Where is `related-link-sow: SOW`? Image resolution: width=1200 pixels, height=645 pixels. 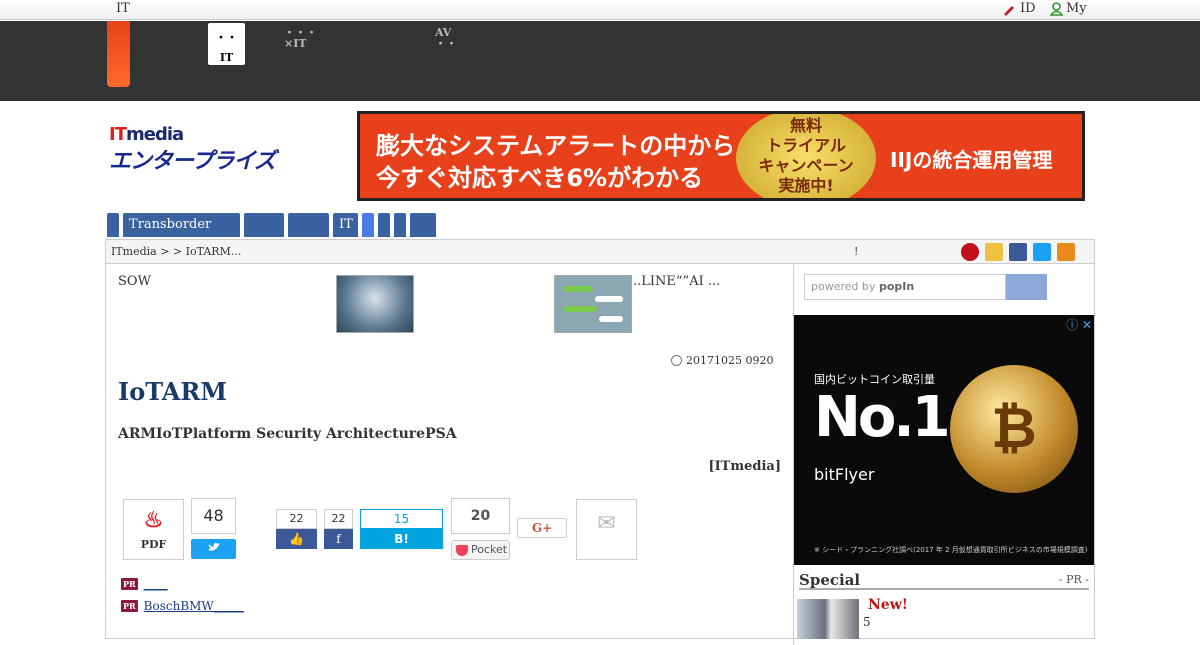
related-link-sow: SOW is located at coordinates (134, 281).